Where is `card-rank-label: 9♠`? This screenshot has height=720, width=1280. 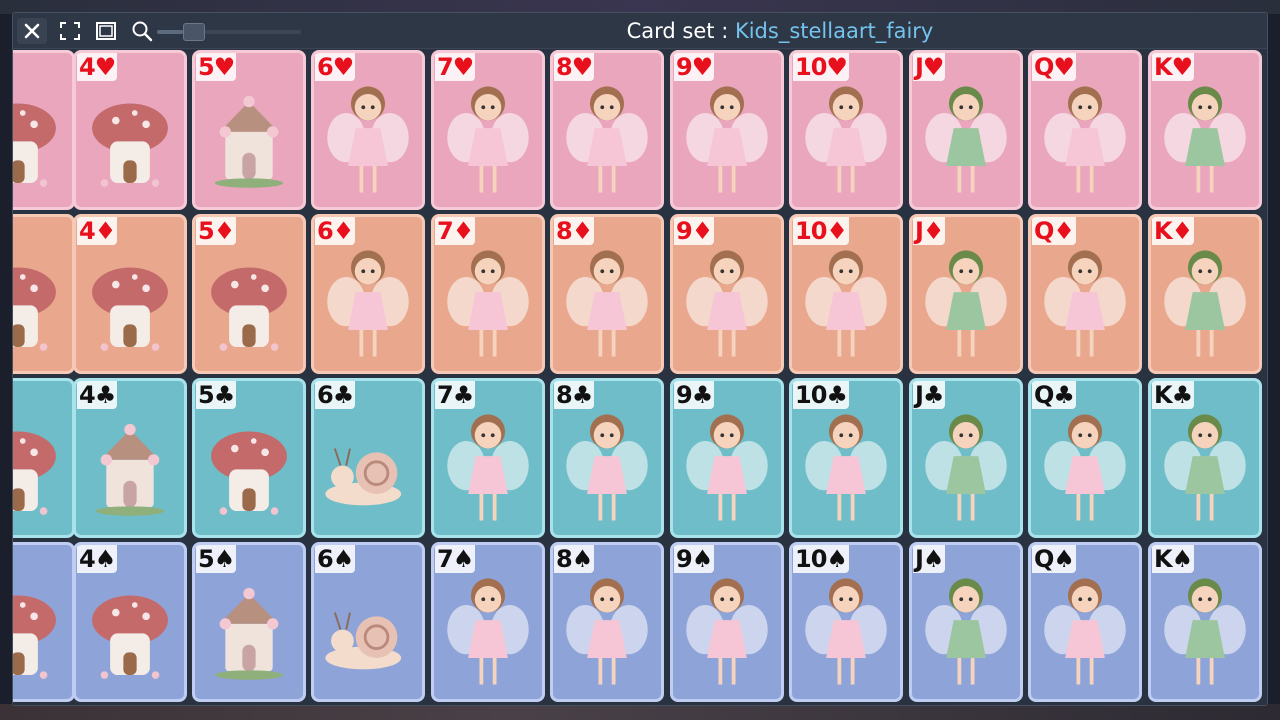 card-rank-label: 9♠ is located at coordinates (694, 559).